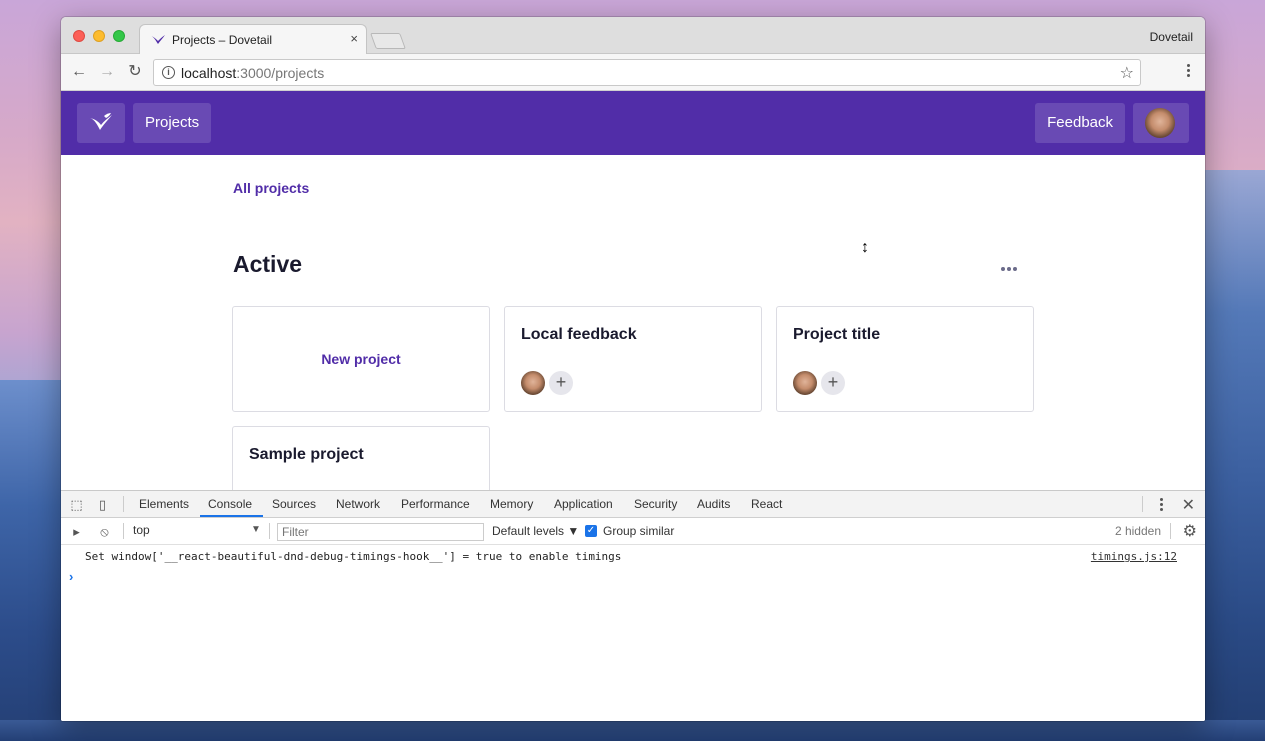  I want to click on new-tab-button, so click(388, 41).